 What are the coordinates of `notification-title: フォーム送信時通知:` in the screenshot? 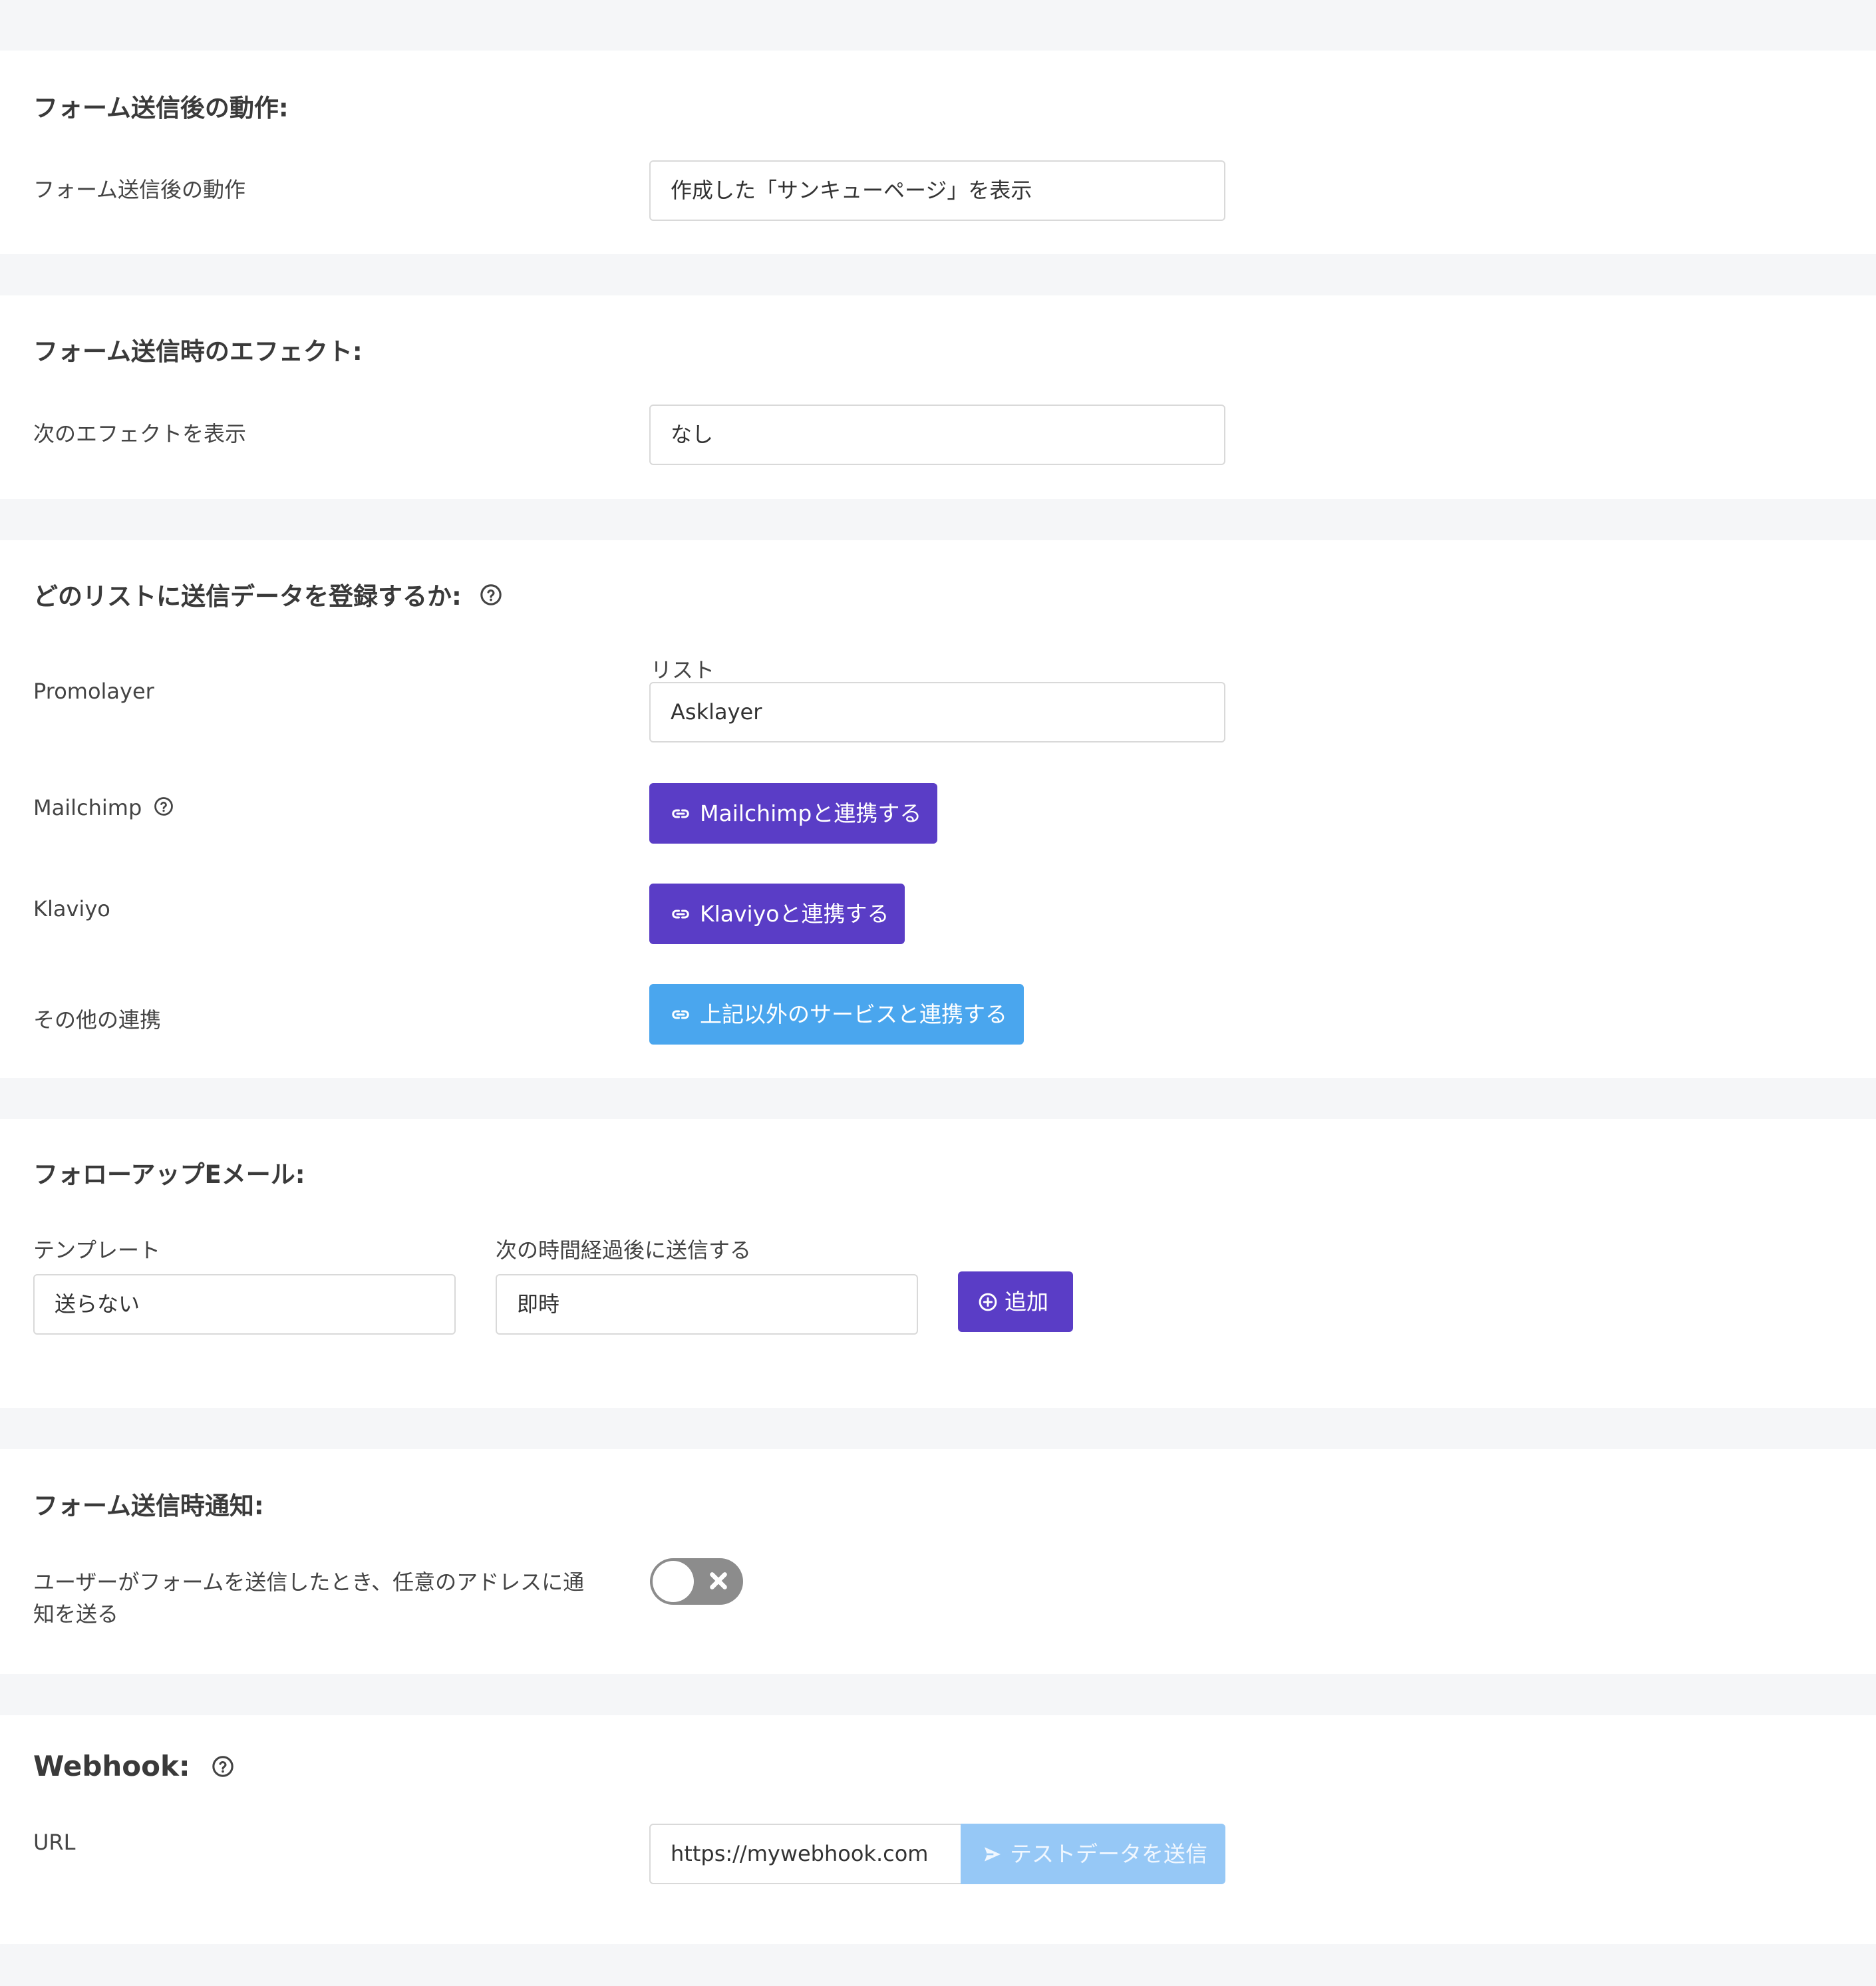 It's located at (148, 1506).